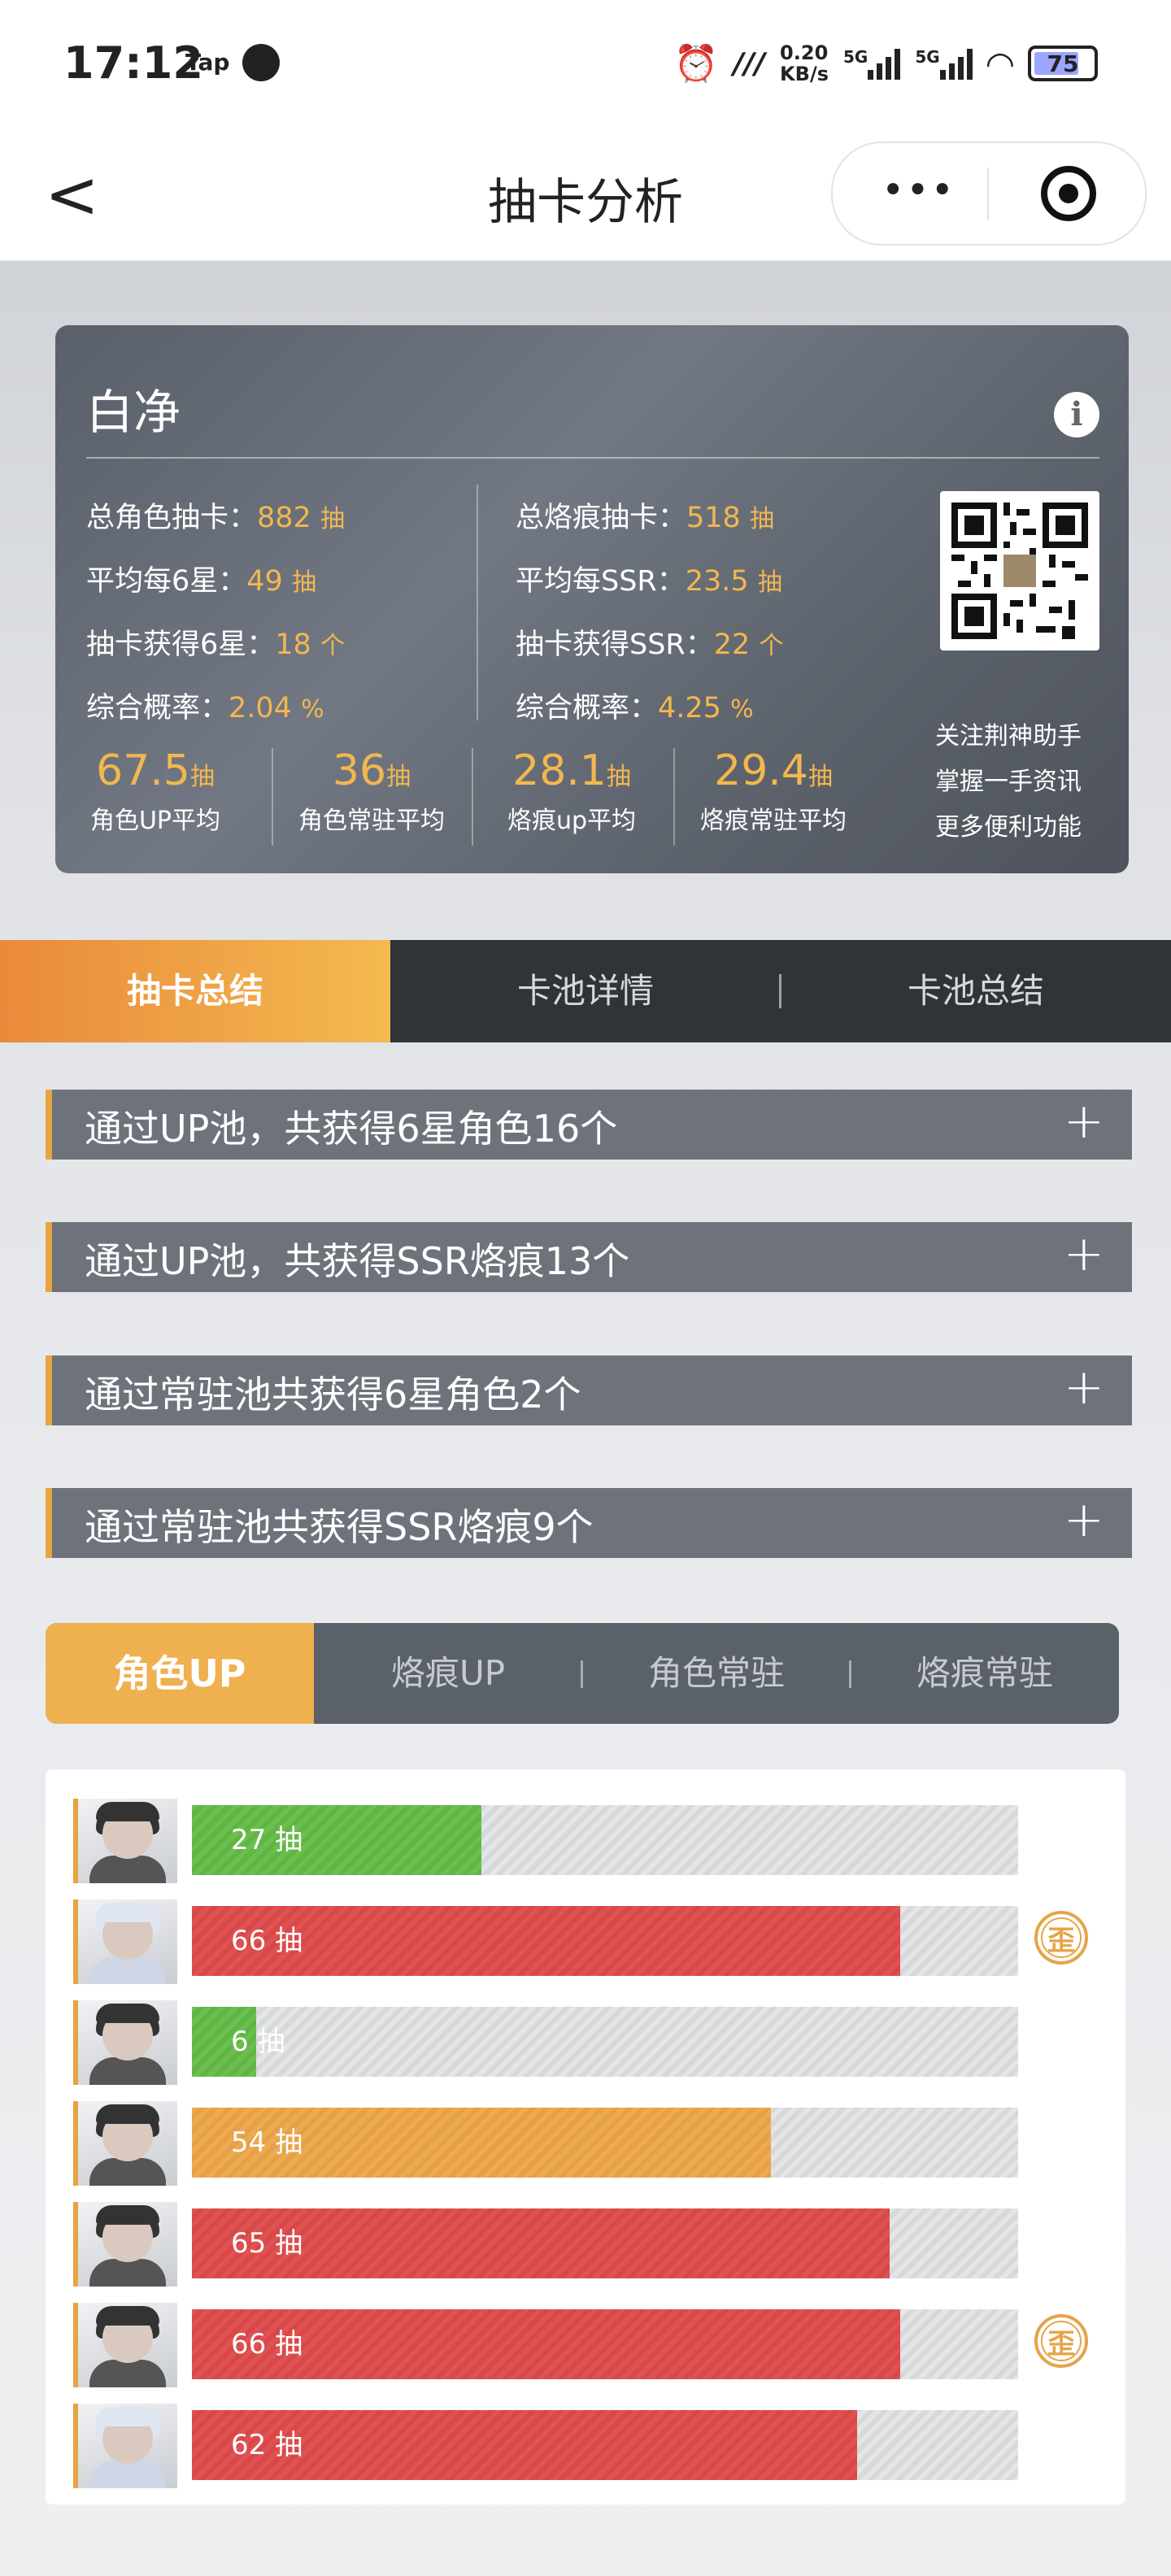 This screenshot has width=1171, height=2576. I want to click on pull-row: 54 抽, so click(585, 2144).